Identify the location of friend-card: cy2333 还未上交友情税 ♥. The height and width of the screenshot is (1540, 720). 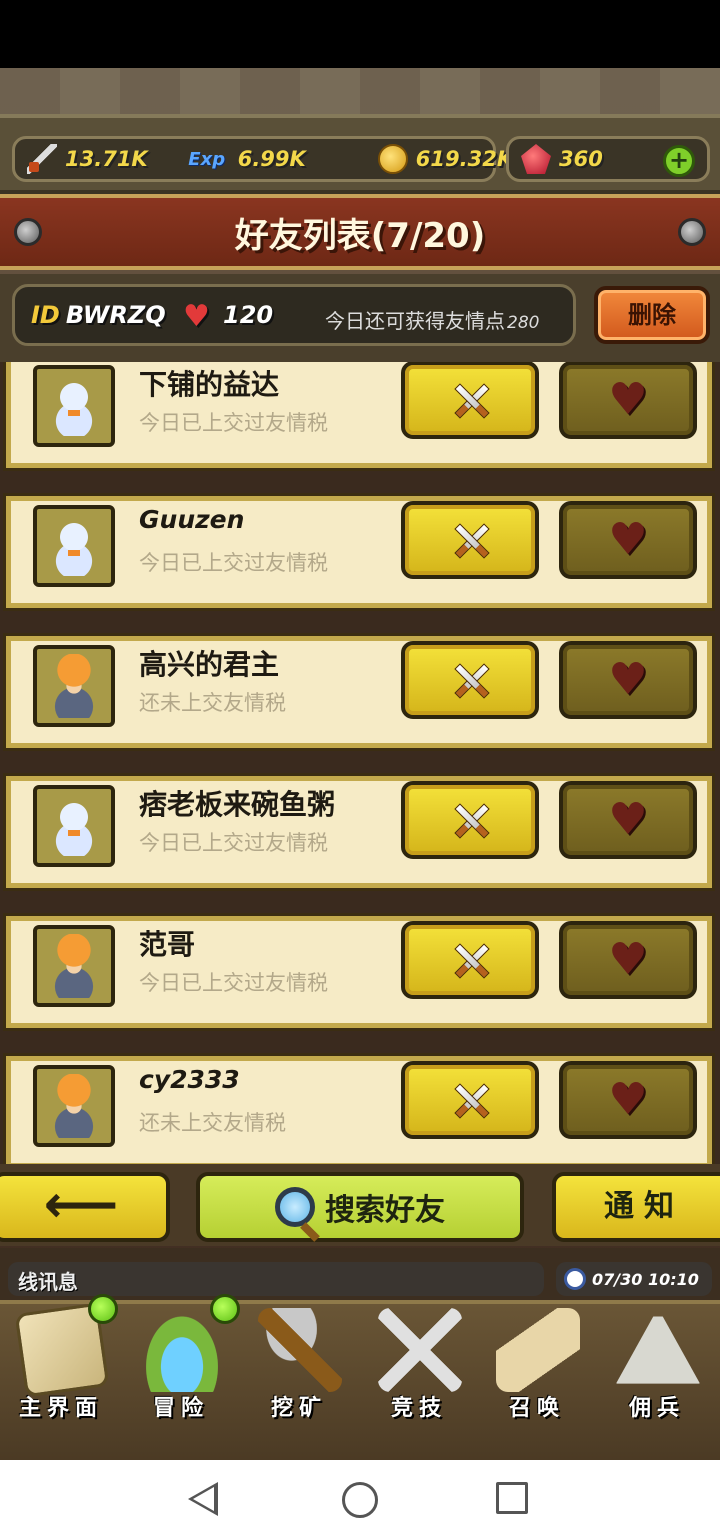
(359, 1108).